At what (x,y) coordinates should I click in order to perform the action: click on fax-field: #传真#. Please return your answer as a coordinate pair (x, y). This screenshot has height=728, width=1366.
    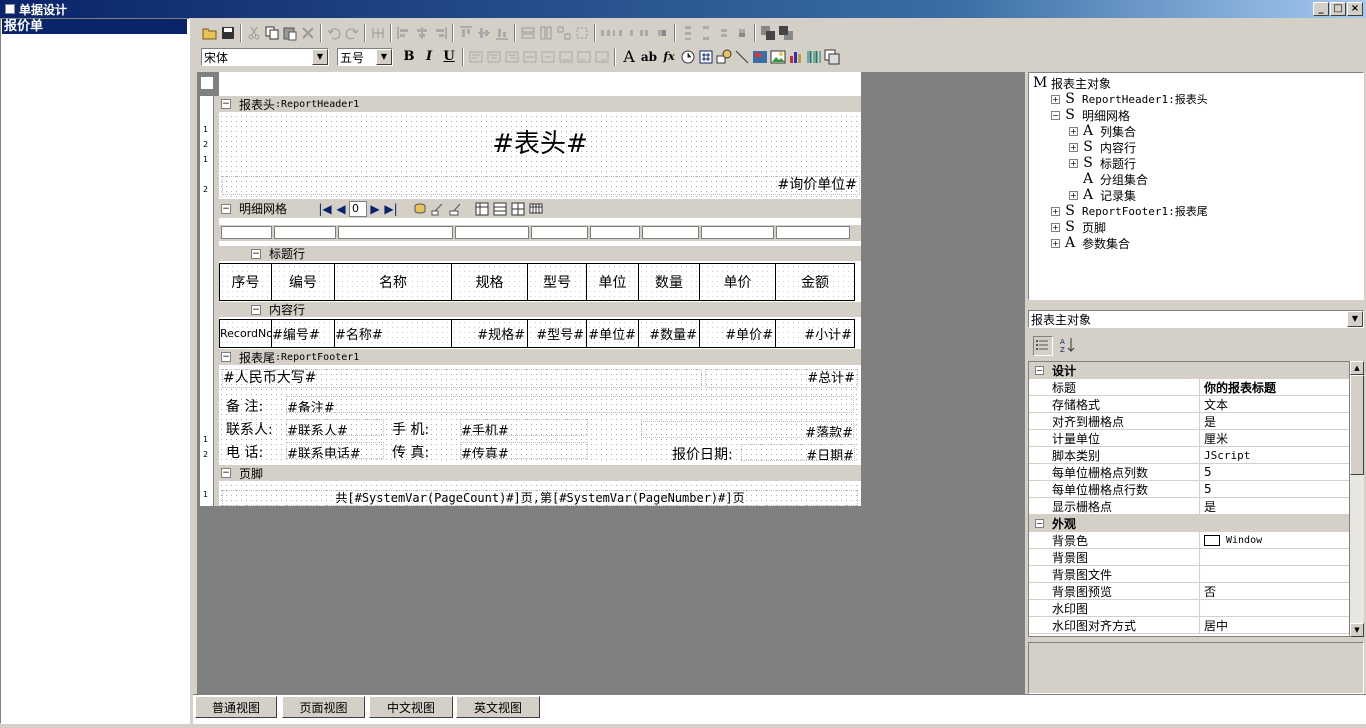
    Looking at the image, I should click on (524, 450).